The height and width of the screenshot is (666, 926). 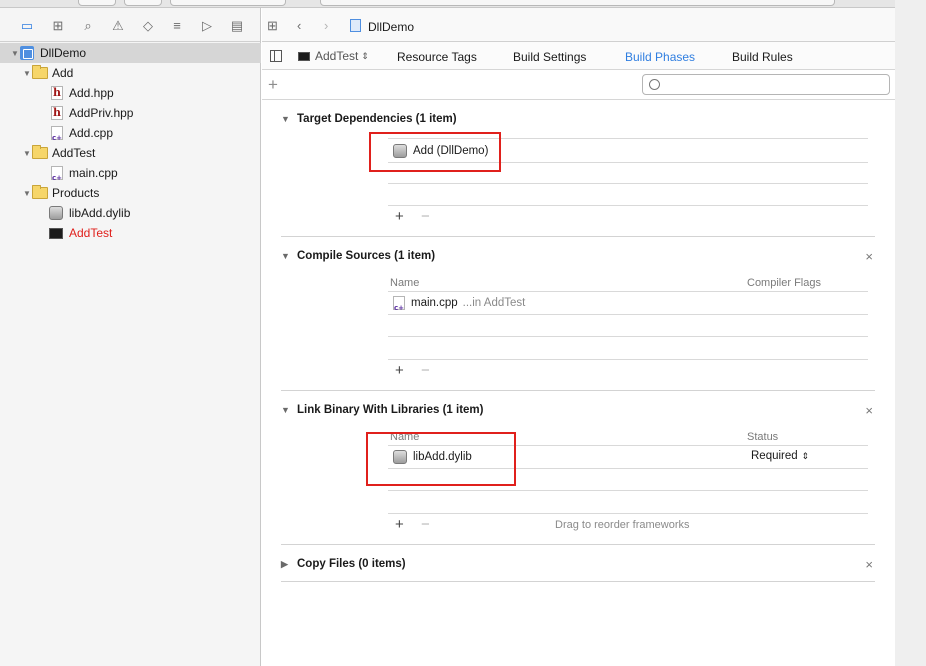 What do you see at coordinates (272, 26) in the screenshot?
I see `related-items-icon: ⊞` at bounding box center [272, 26].